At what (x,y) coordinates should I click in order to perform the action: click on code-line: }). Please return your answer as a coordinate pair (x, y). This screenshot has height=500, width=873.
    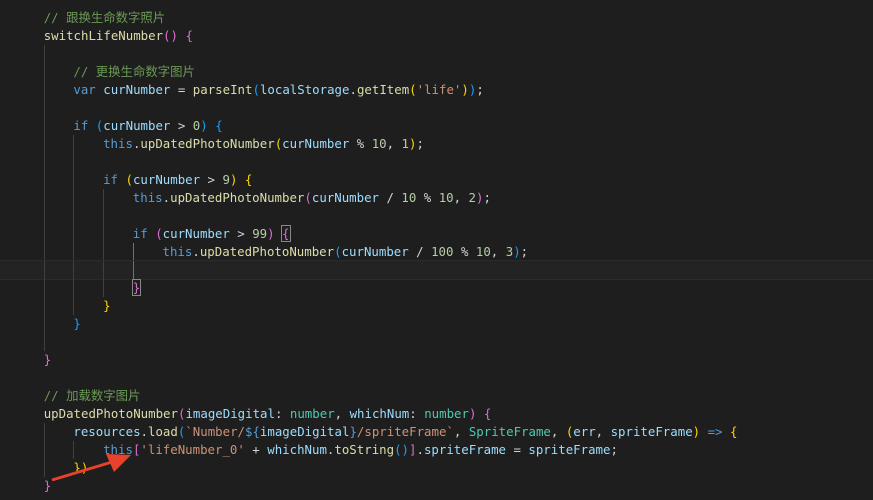
    Looking at the image, I should click on (436, 468).